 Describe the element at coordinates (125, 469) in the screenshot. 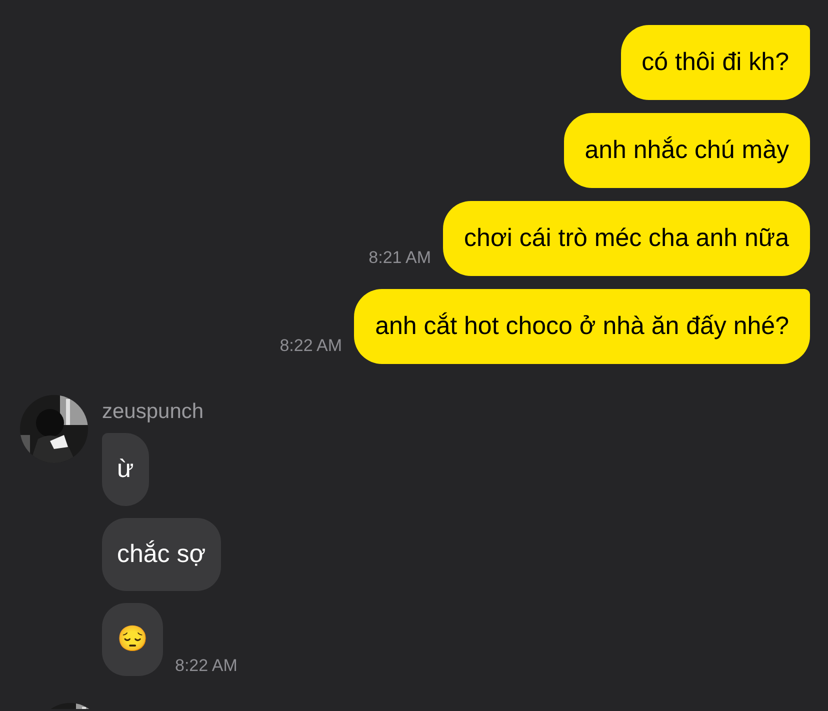

I see `received-message: ừ` at that location.